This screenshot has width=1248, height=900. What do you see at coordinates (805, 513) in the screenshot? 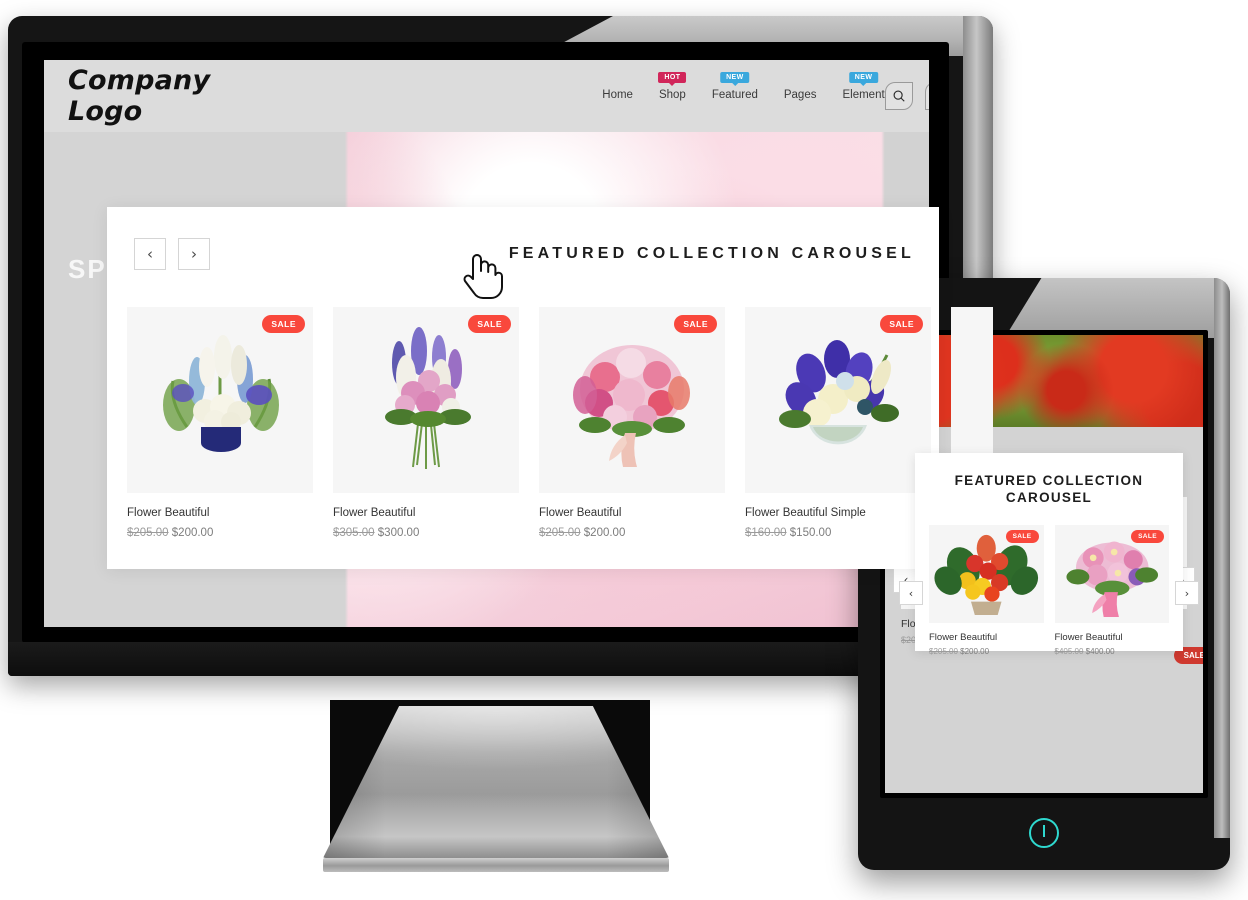
I see `product-title: Flower Beautiful Simple` at bounding box center [805, 513].